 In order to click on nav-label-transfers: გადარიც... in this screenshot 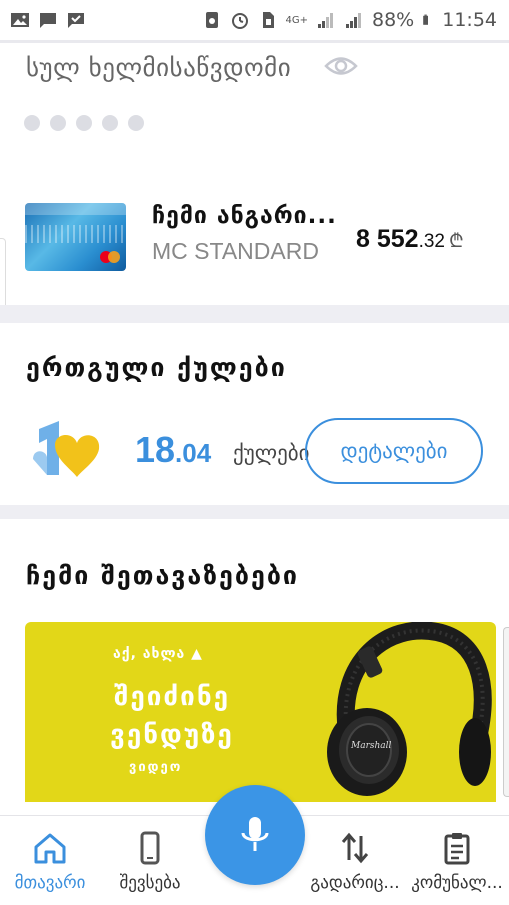, I will do `click(355, 883)`.